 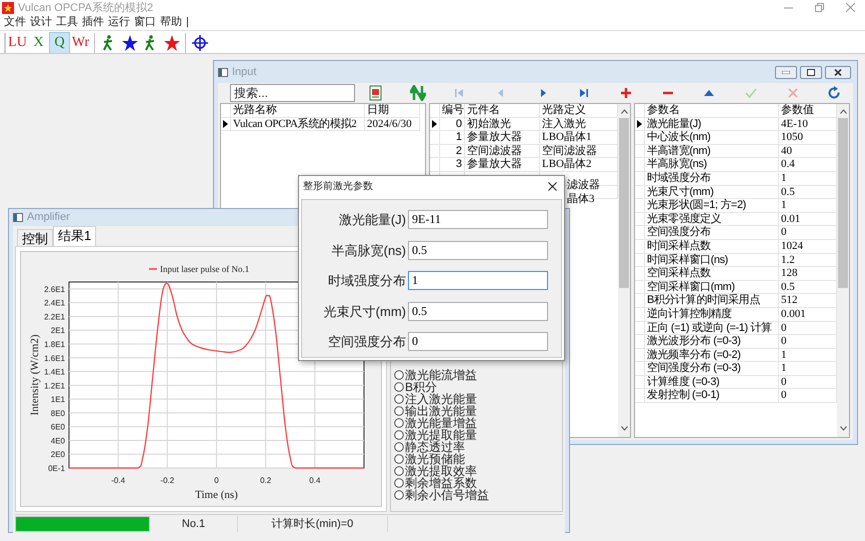 What do you see at coordinates (502, 125) in the screenshot?
I see `table-cell: 初始激光` at bounding box center [502, 125].